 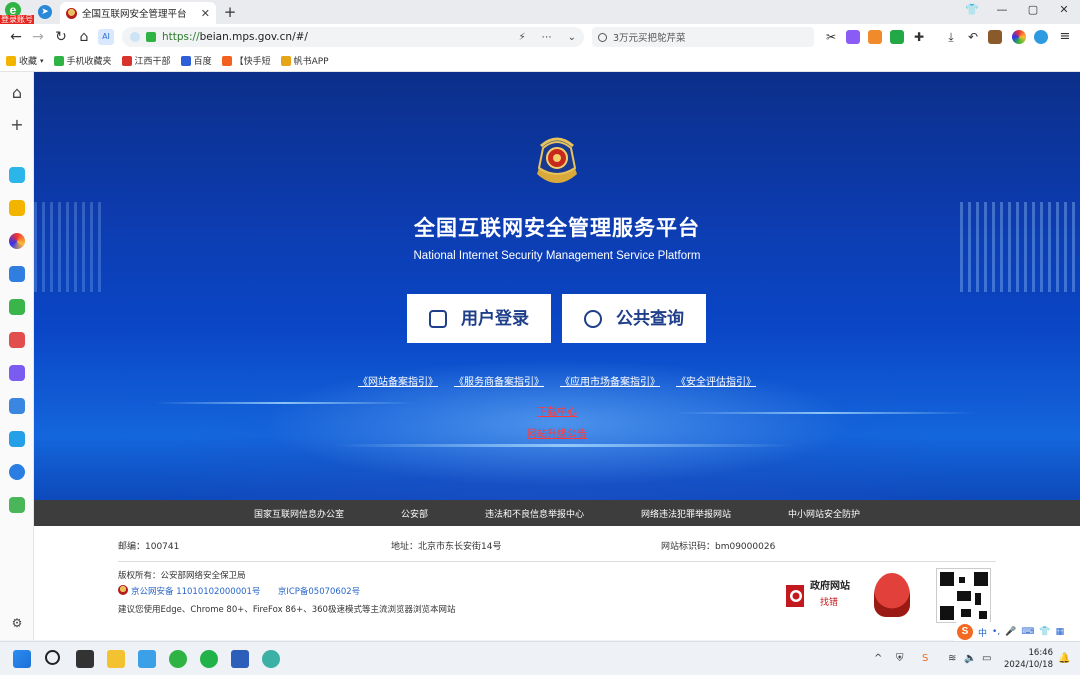 What do you see at coordinates (686, 513) in the screenshot?
I see `footer-link-cybercrime-report: 网络违法犯罪举报网站` at bounding box center [686, 513].